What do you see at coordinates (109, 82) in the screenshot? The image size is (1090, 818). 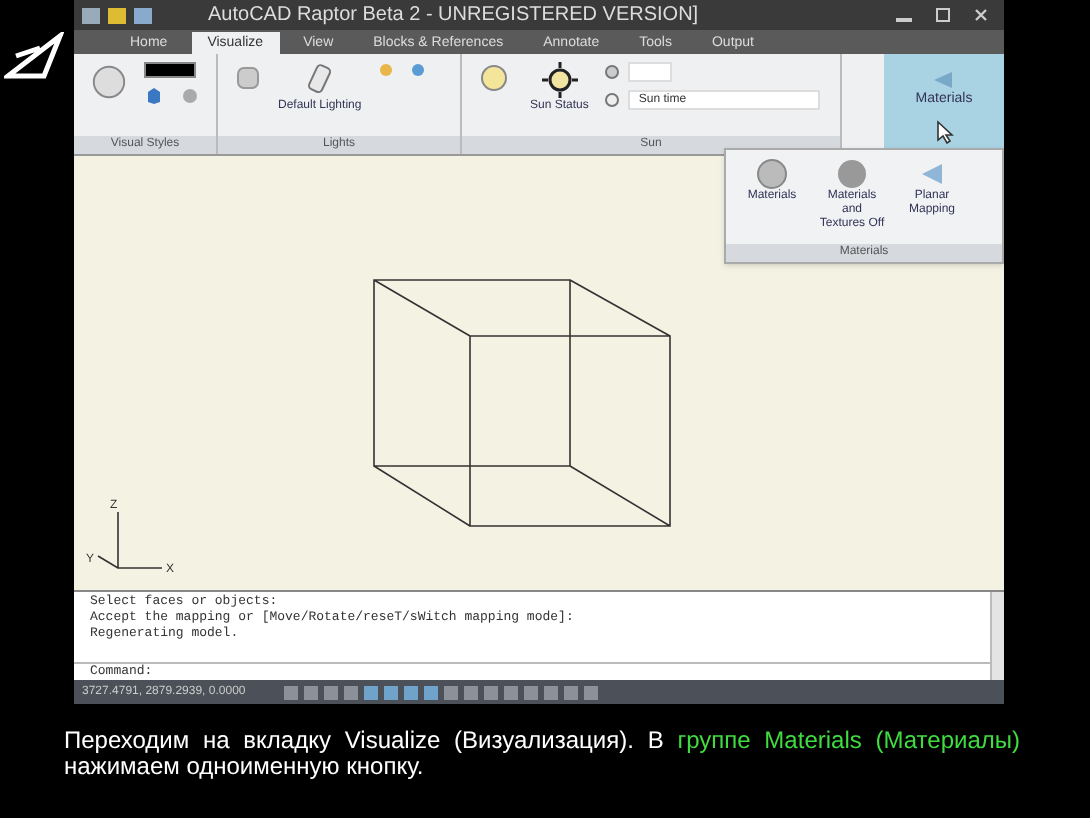 I see `sphere-style-icon` at bounding box center [109, 82].